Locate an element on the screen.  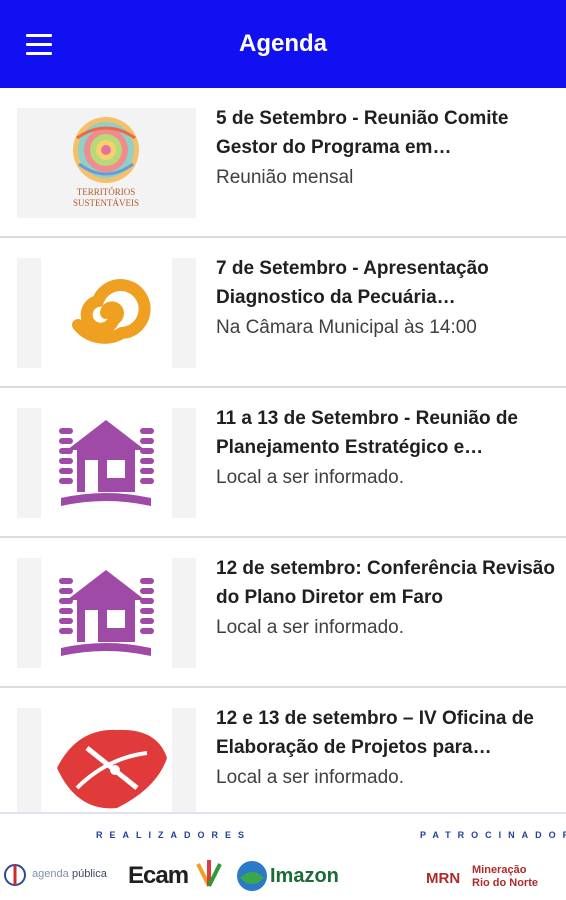
realizadores-label: REALIZADORES is located at coordinates (174, 835).